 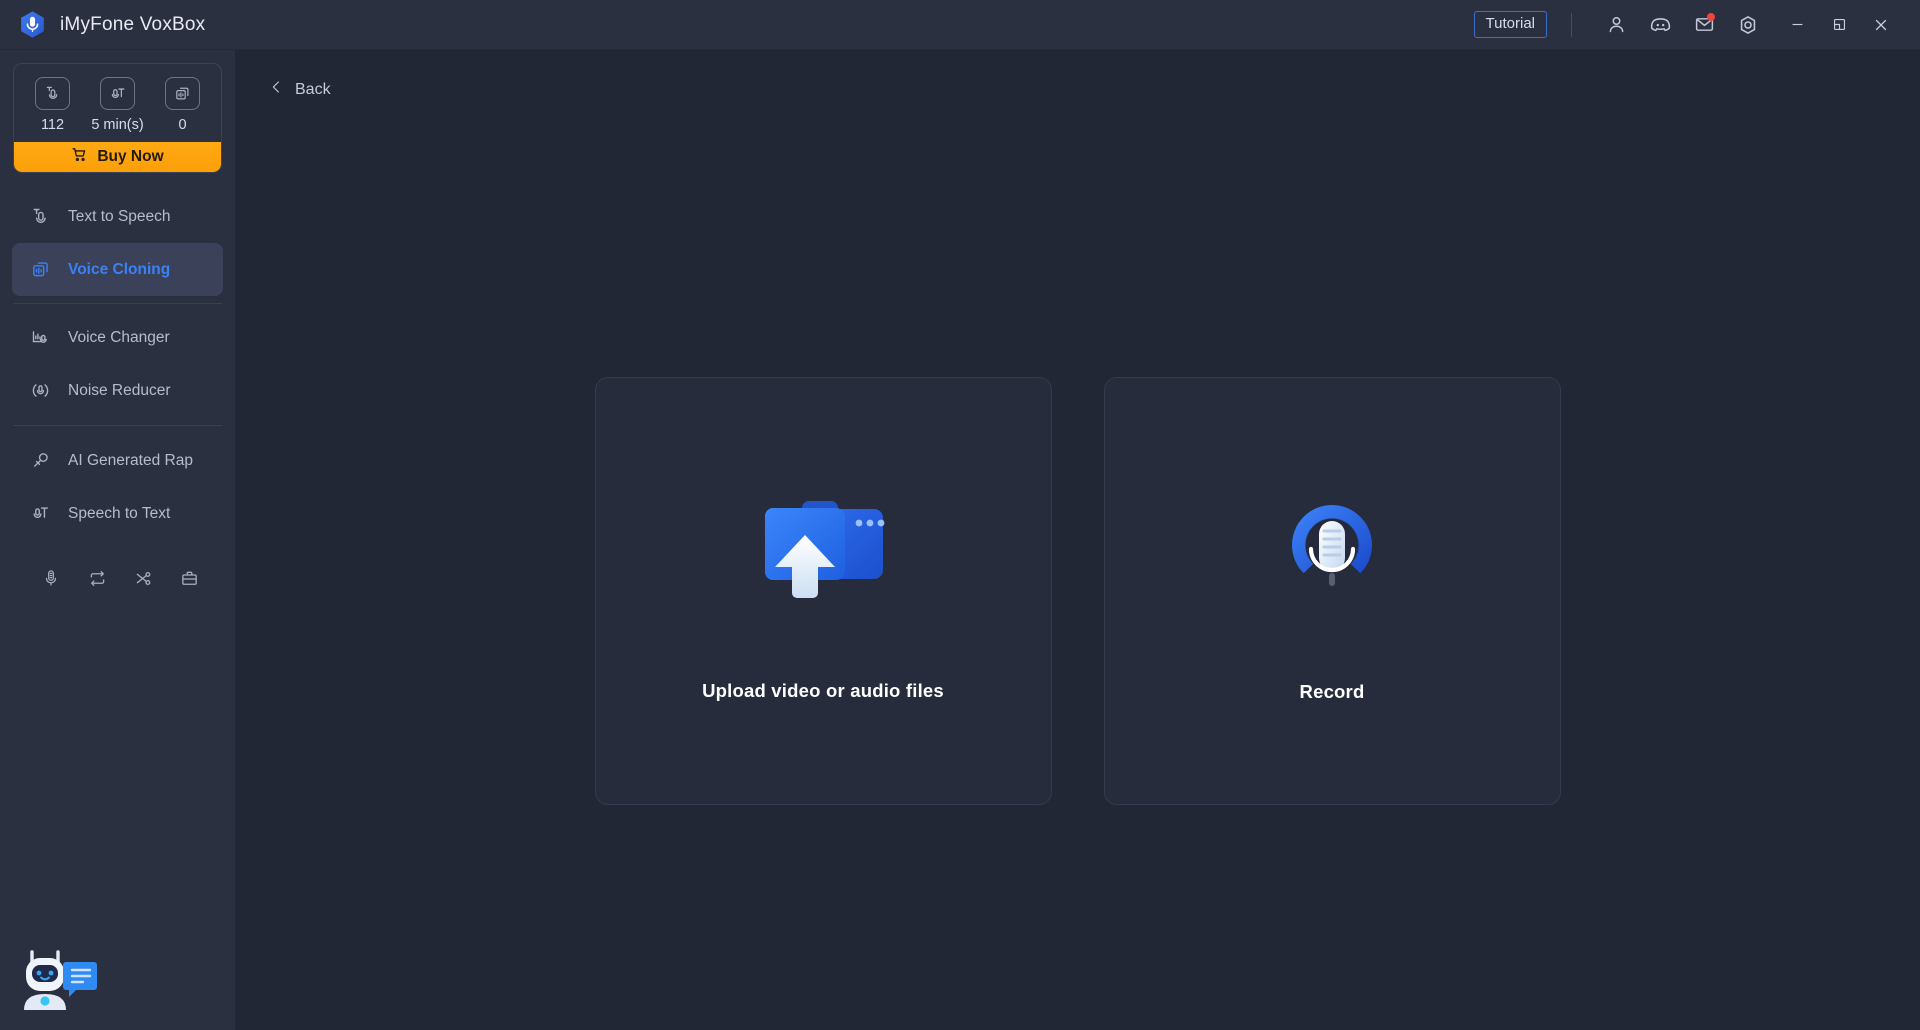 What do you see at coordinates (1797, 25) in the screenshot?
I see `minimize-icon` at bounding box center [1797, 25].